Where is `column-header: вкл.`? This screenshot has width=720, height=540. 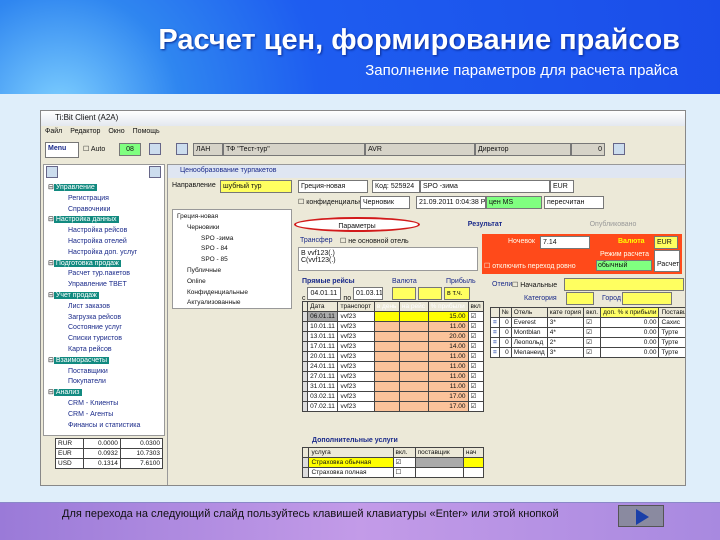 column-header: вкл. is located at coordinates (592, 312).